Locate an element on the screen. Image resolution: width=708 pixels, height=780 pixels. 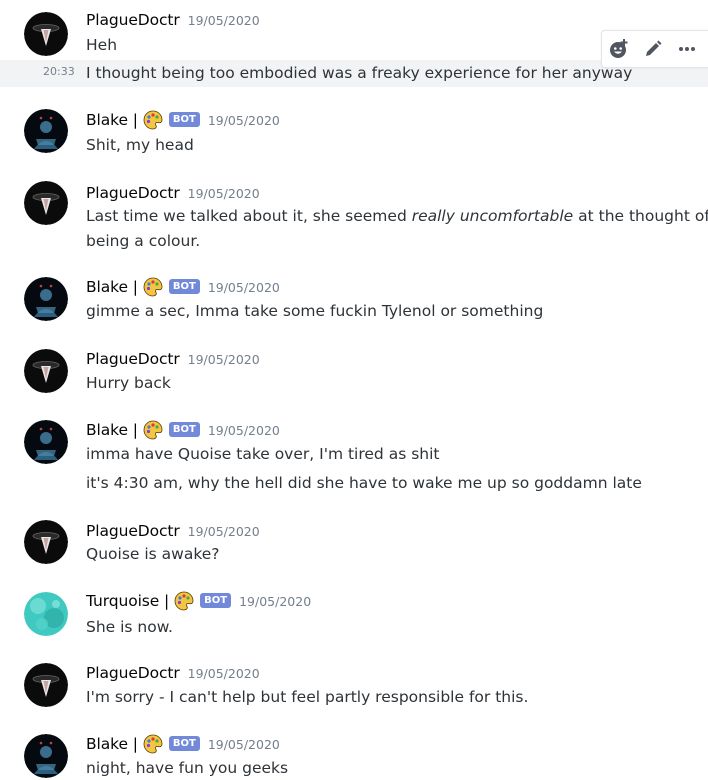
more-icon is located at coordinates (687, 49).